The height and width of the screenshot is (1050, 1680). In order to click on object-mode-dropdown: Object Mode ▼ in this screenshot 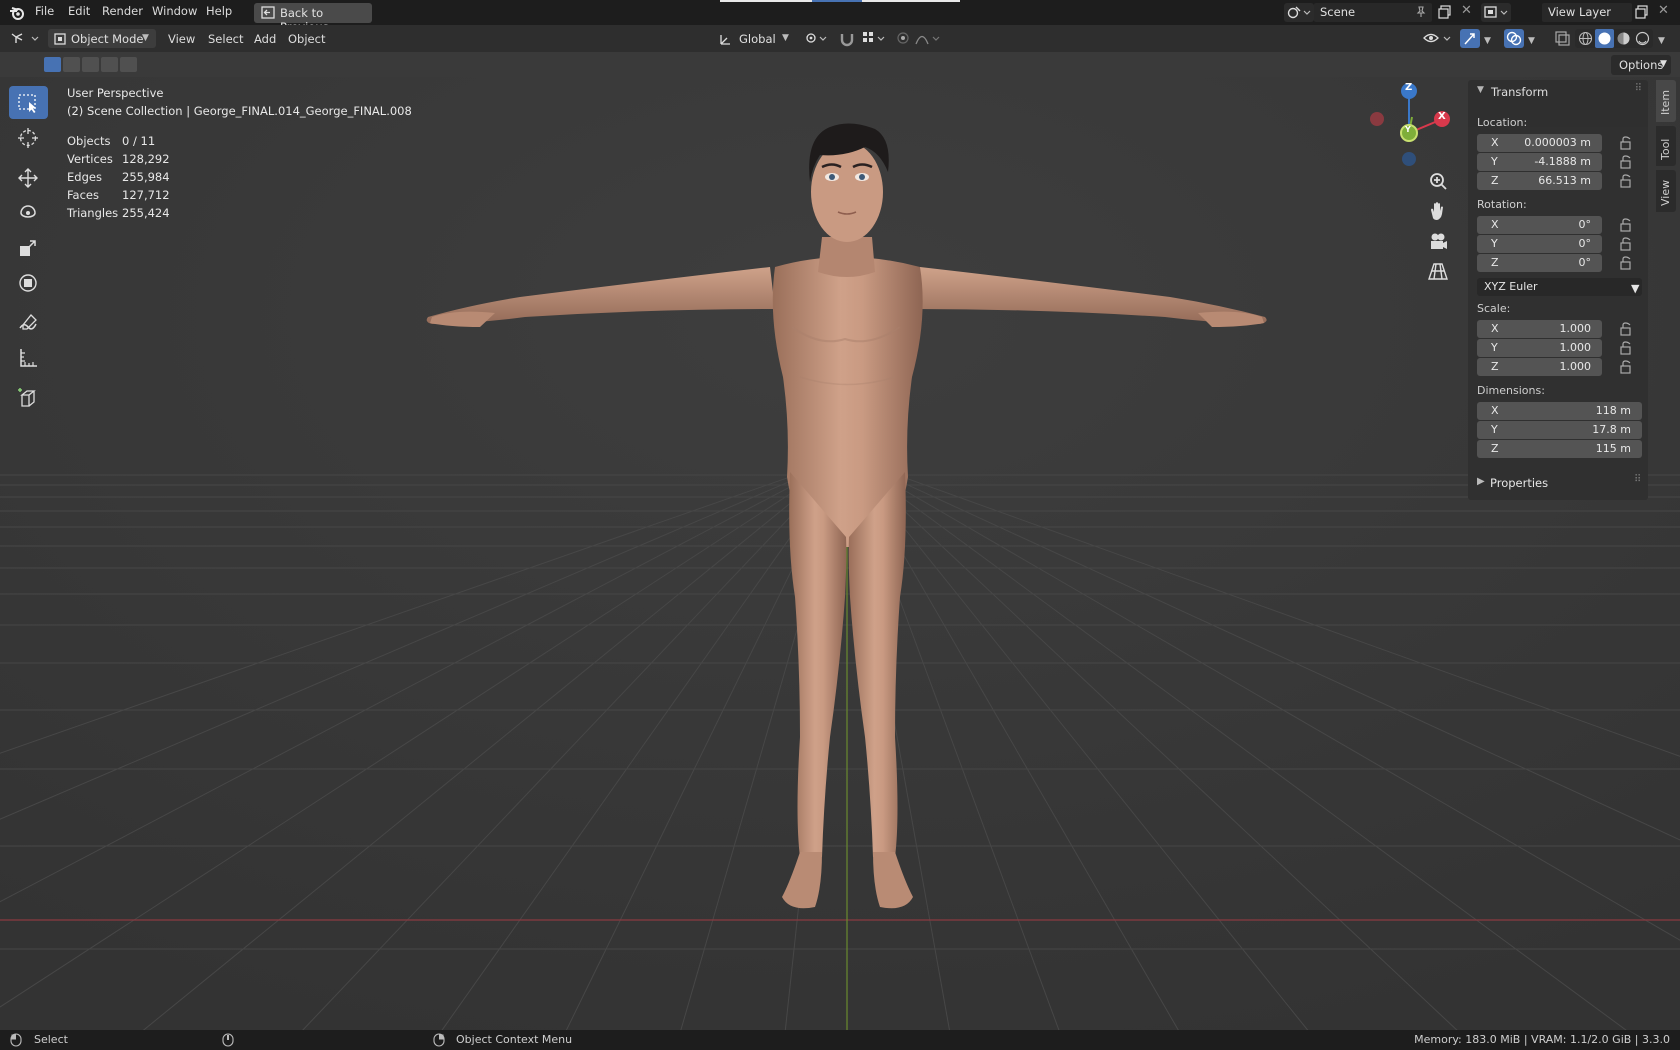, I will do `click(102, 38)`.